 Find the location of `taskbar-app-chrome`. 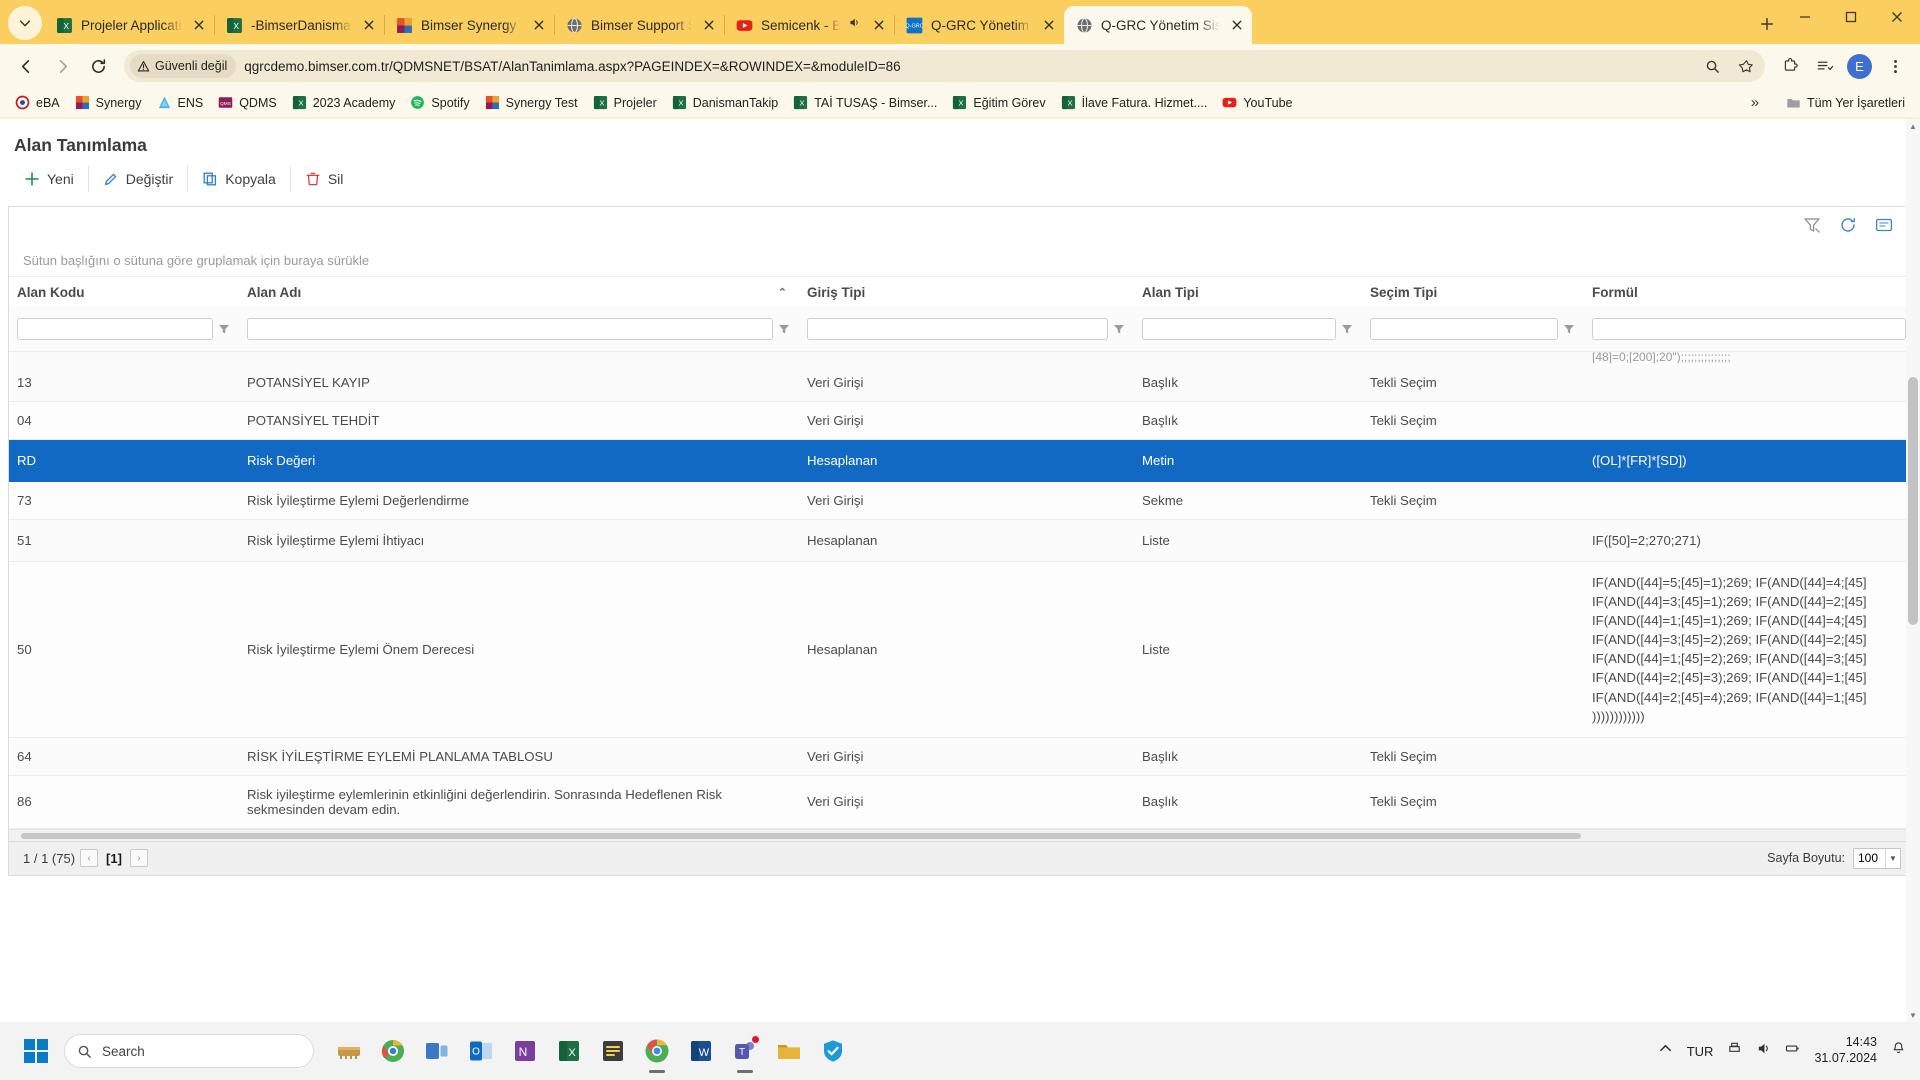

taskbar-app-chrome is located at coordinates (657, 1051).